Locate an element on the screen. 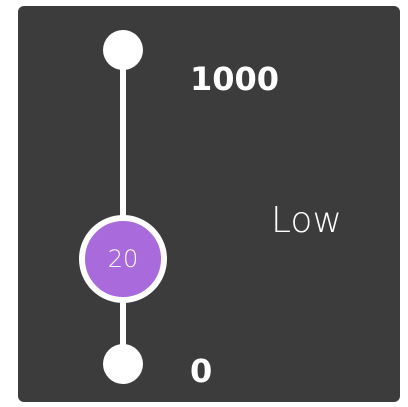 The width and height of the screenshot is (408, 407). slider-track is located at coordinates (123, 204).